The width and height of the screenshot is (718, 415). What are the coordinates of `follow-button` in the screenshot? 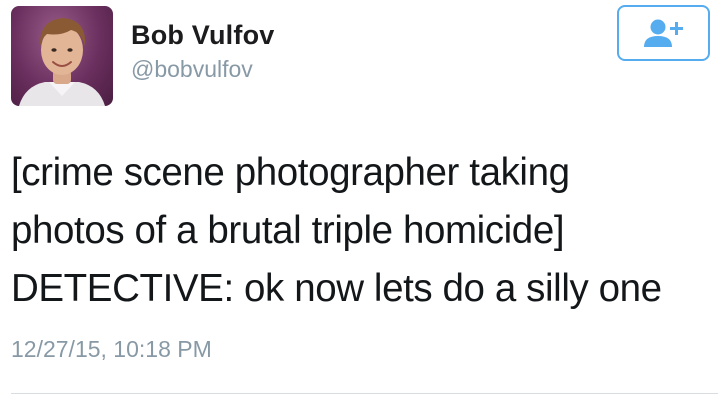 It's located at (663, 33).